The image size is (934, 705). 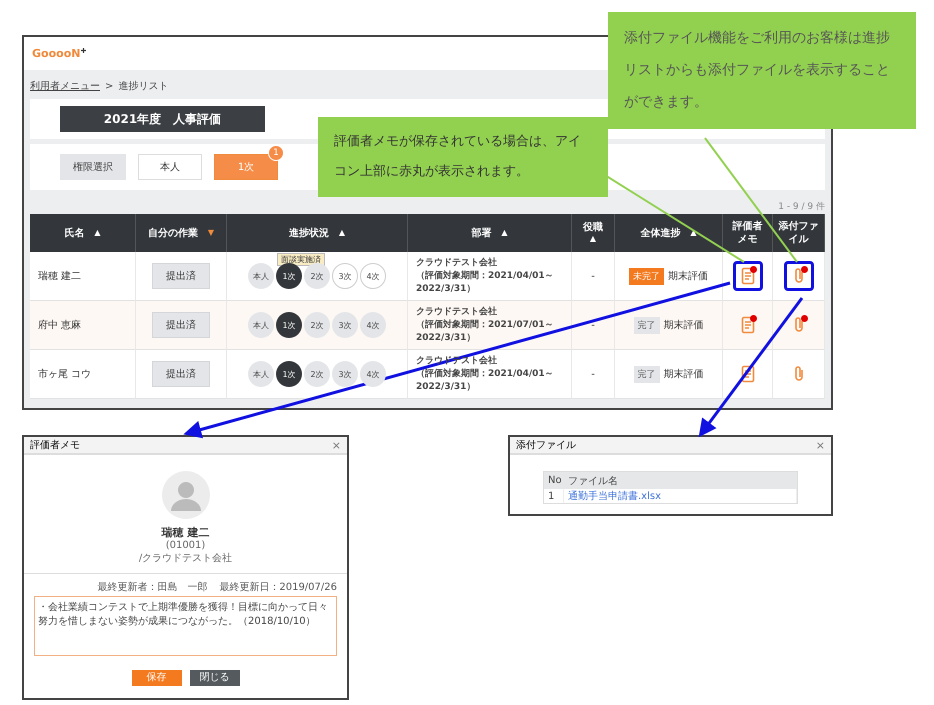 What do you see at coordinates (64, 374) in the screenshot?
I see `employee-name: 市ヶ尾 コウ` at bounding box center [64, 374].